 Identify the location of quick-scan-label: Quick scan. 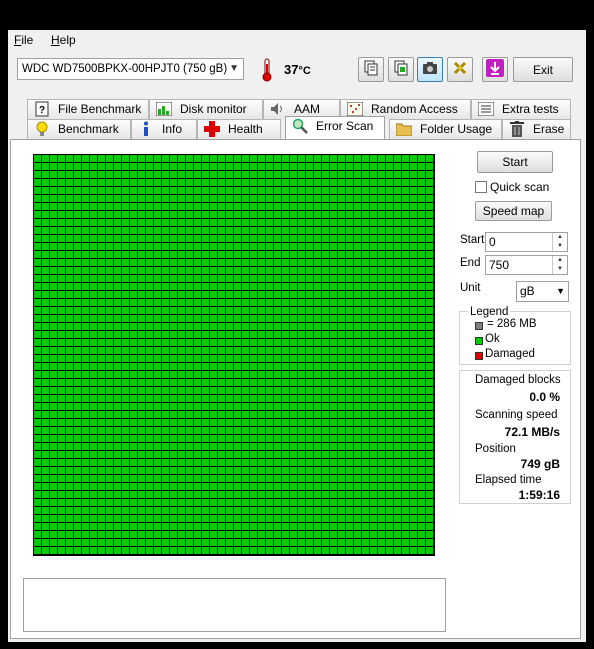
(520, 187).